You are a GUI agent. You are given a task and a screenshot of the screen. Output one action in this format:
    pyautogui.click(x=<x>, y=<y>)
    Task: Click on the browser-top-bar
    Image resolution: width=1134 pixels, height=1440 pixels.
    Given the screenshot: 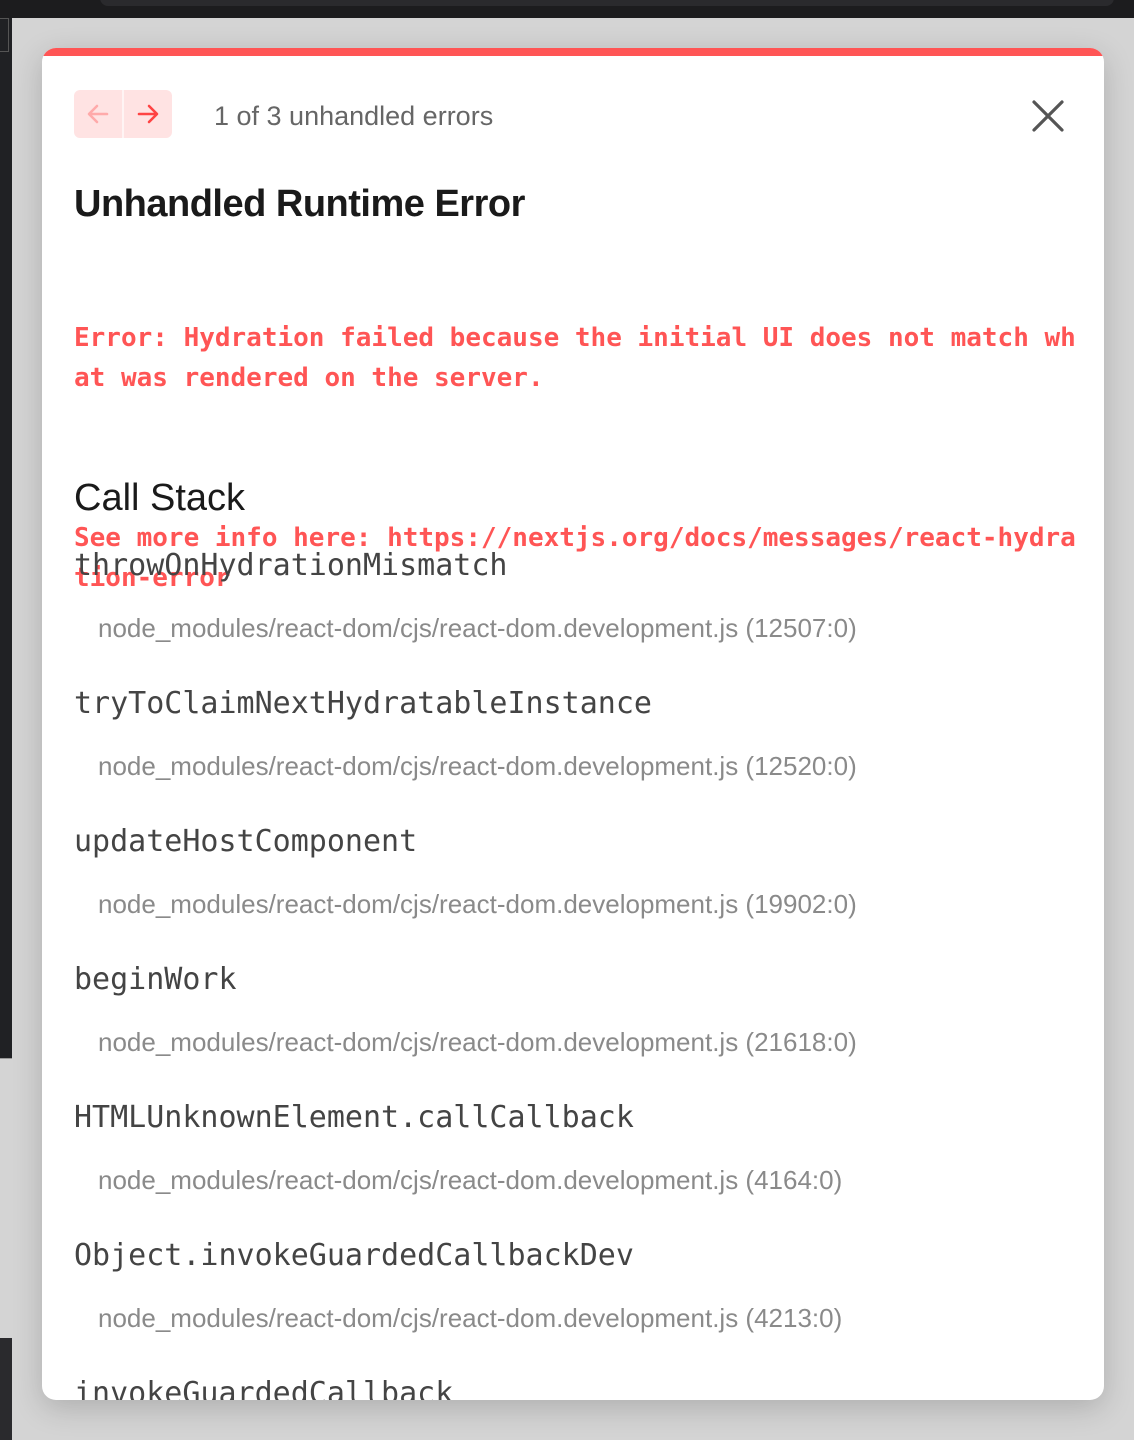 What is the action you would take?
    pyautogui.click(x=567, y=9)
    